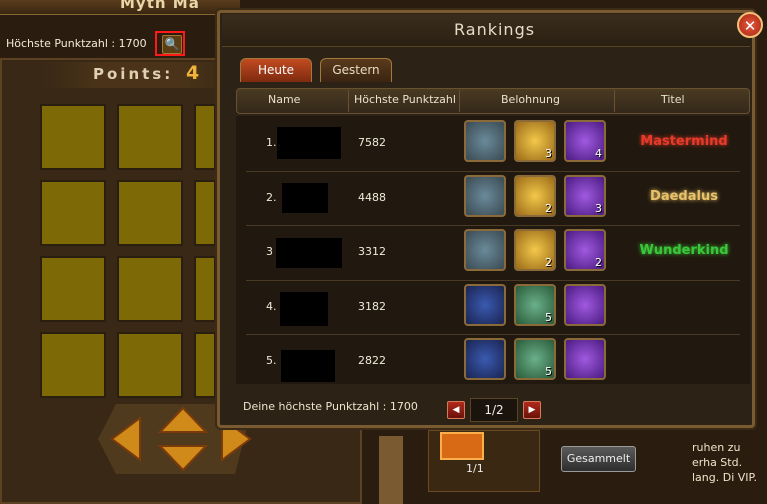  I want to click on bg-pillar, so click(391, 470).